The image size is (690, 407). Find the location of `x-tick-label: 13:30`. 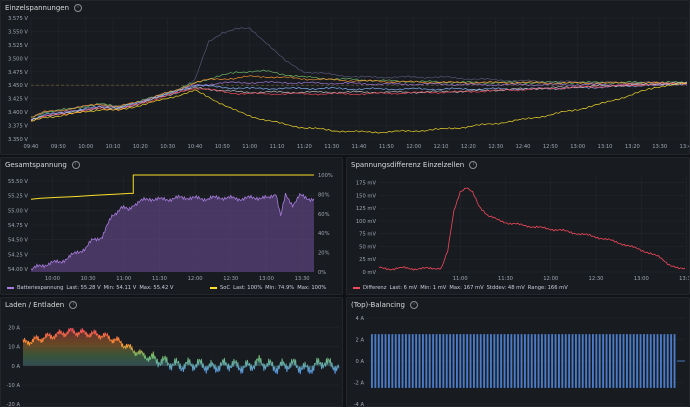

x-tick-label: 13:30 is located at coordinates (302, 279).